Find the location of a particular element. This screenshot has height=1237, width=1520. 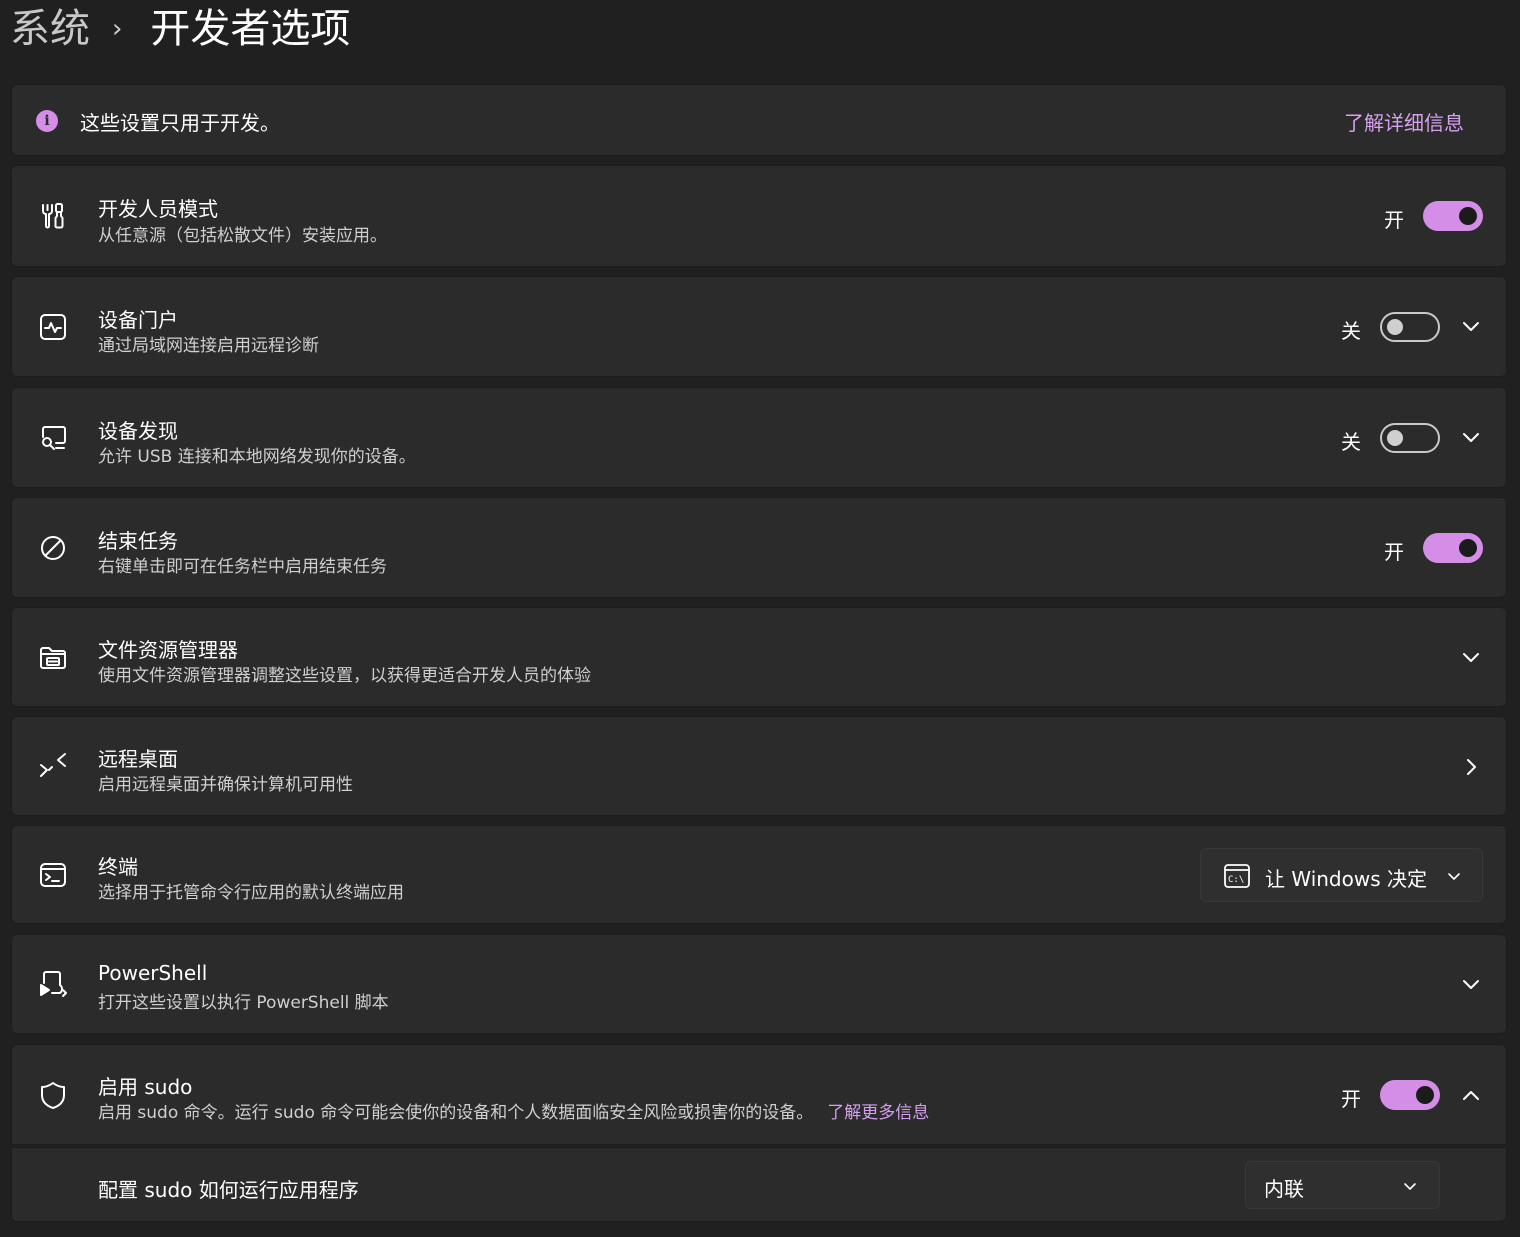

breadcrumb: 系统 › 开发者选项 is located at coordinates (180, 29).